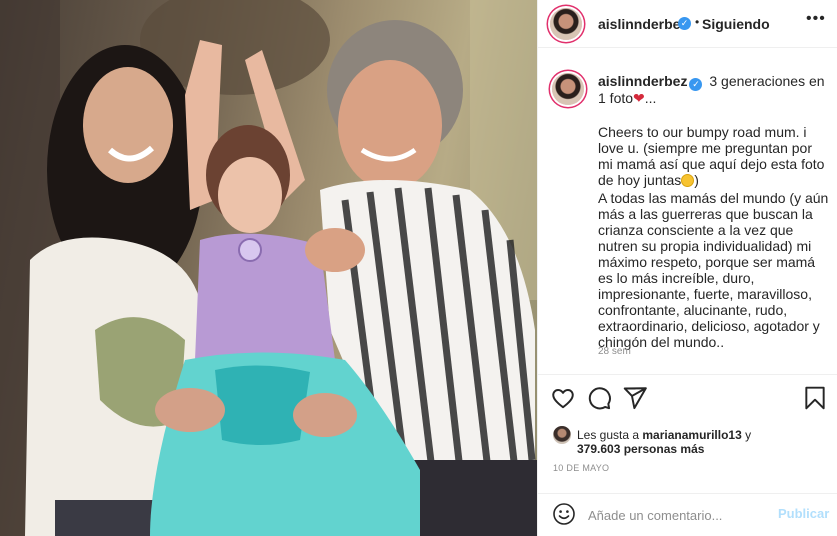  I want to click on smile-emoji-icon, so click(688, 180).